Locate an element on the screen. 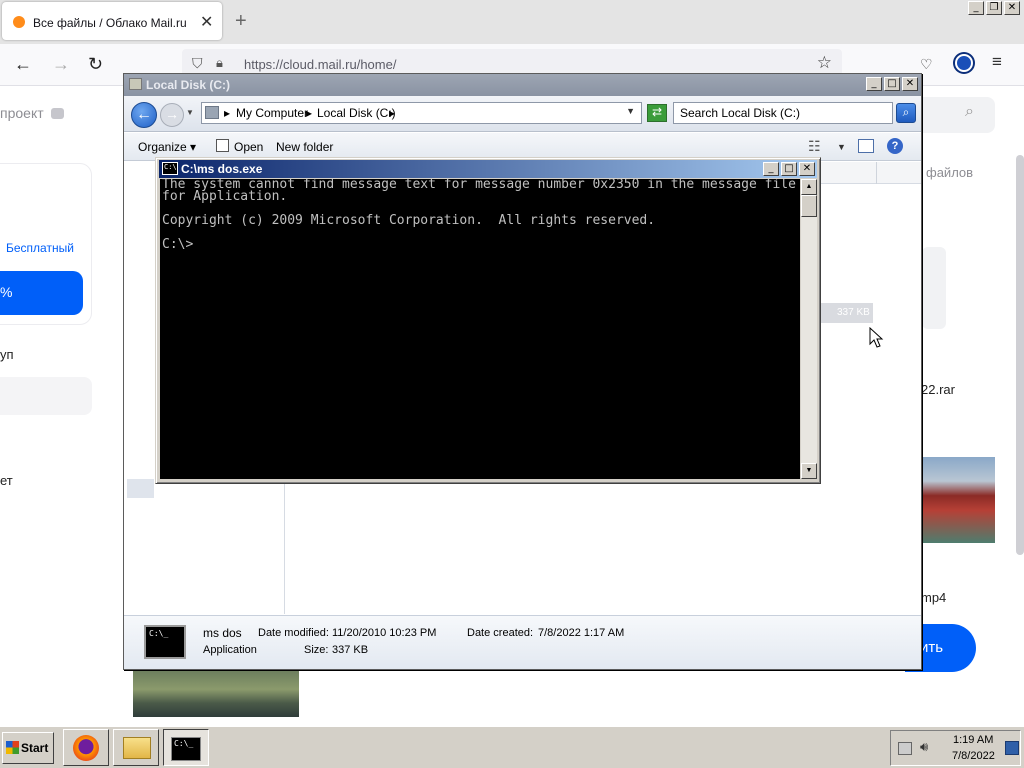 The height and width of the screenshot is (768, 1024). selected-file-size-cell: 337 KB is located at coordinates (846, 313).